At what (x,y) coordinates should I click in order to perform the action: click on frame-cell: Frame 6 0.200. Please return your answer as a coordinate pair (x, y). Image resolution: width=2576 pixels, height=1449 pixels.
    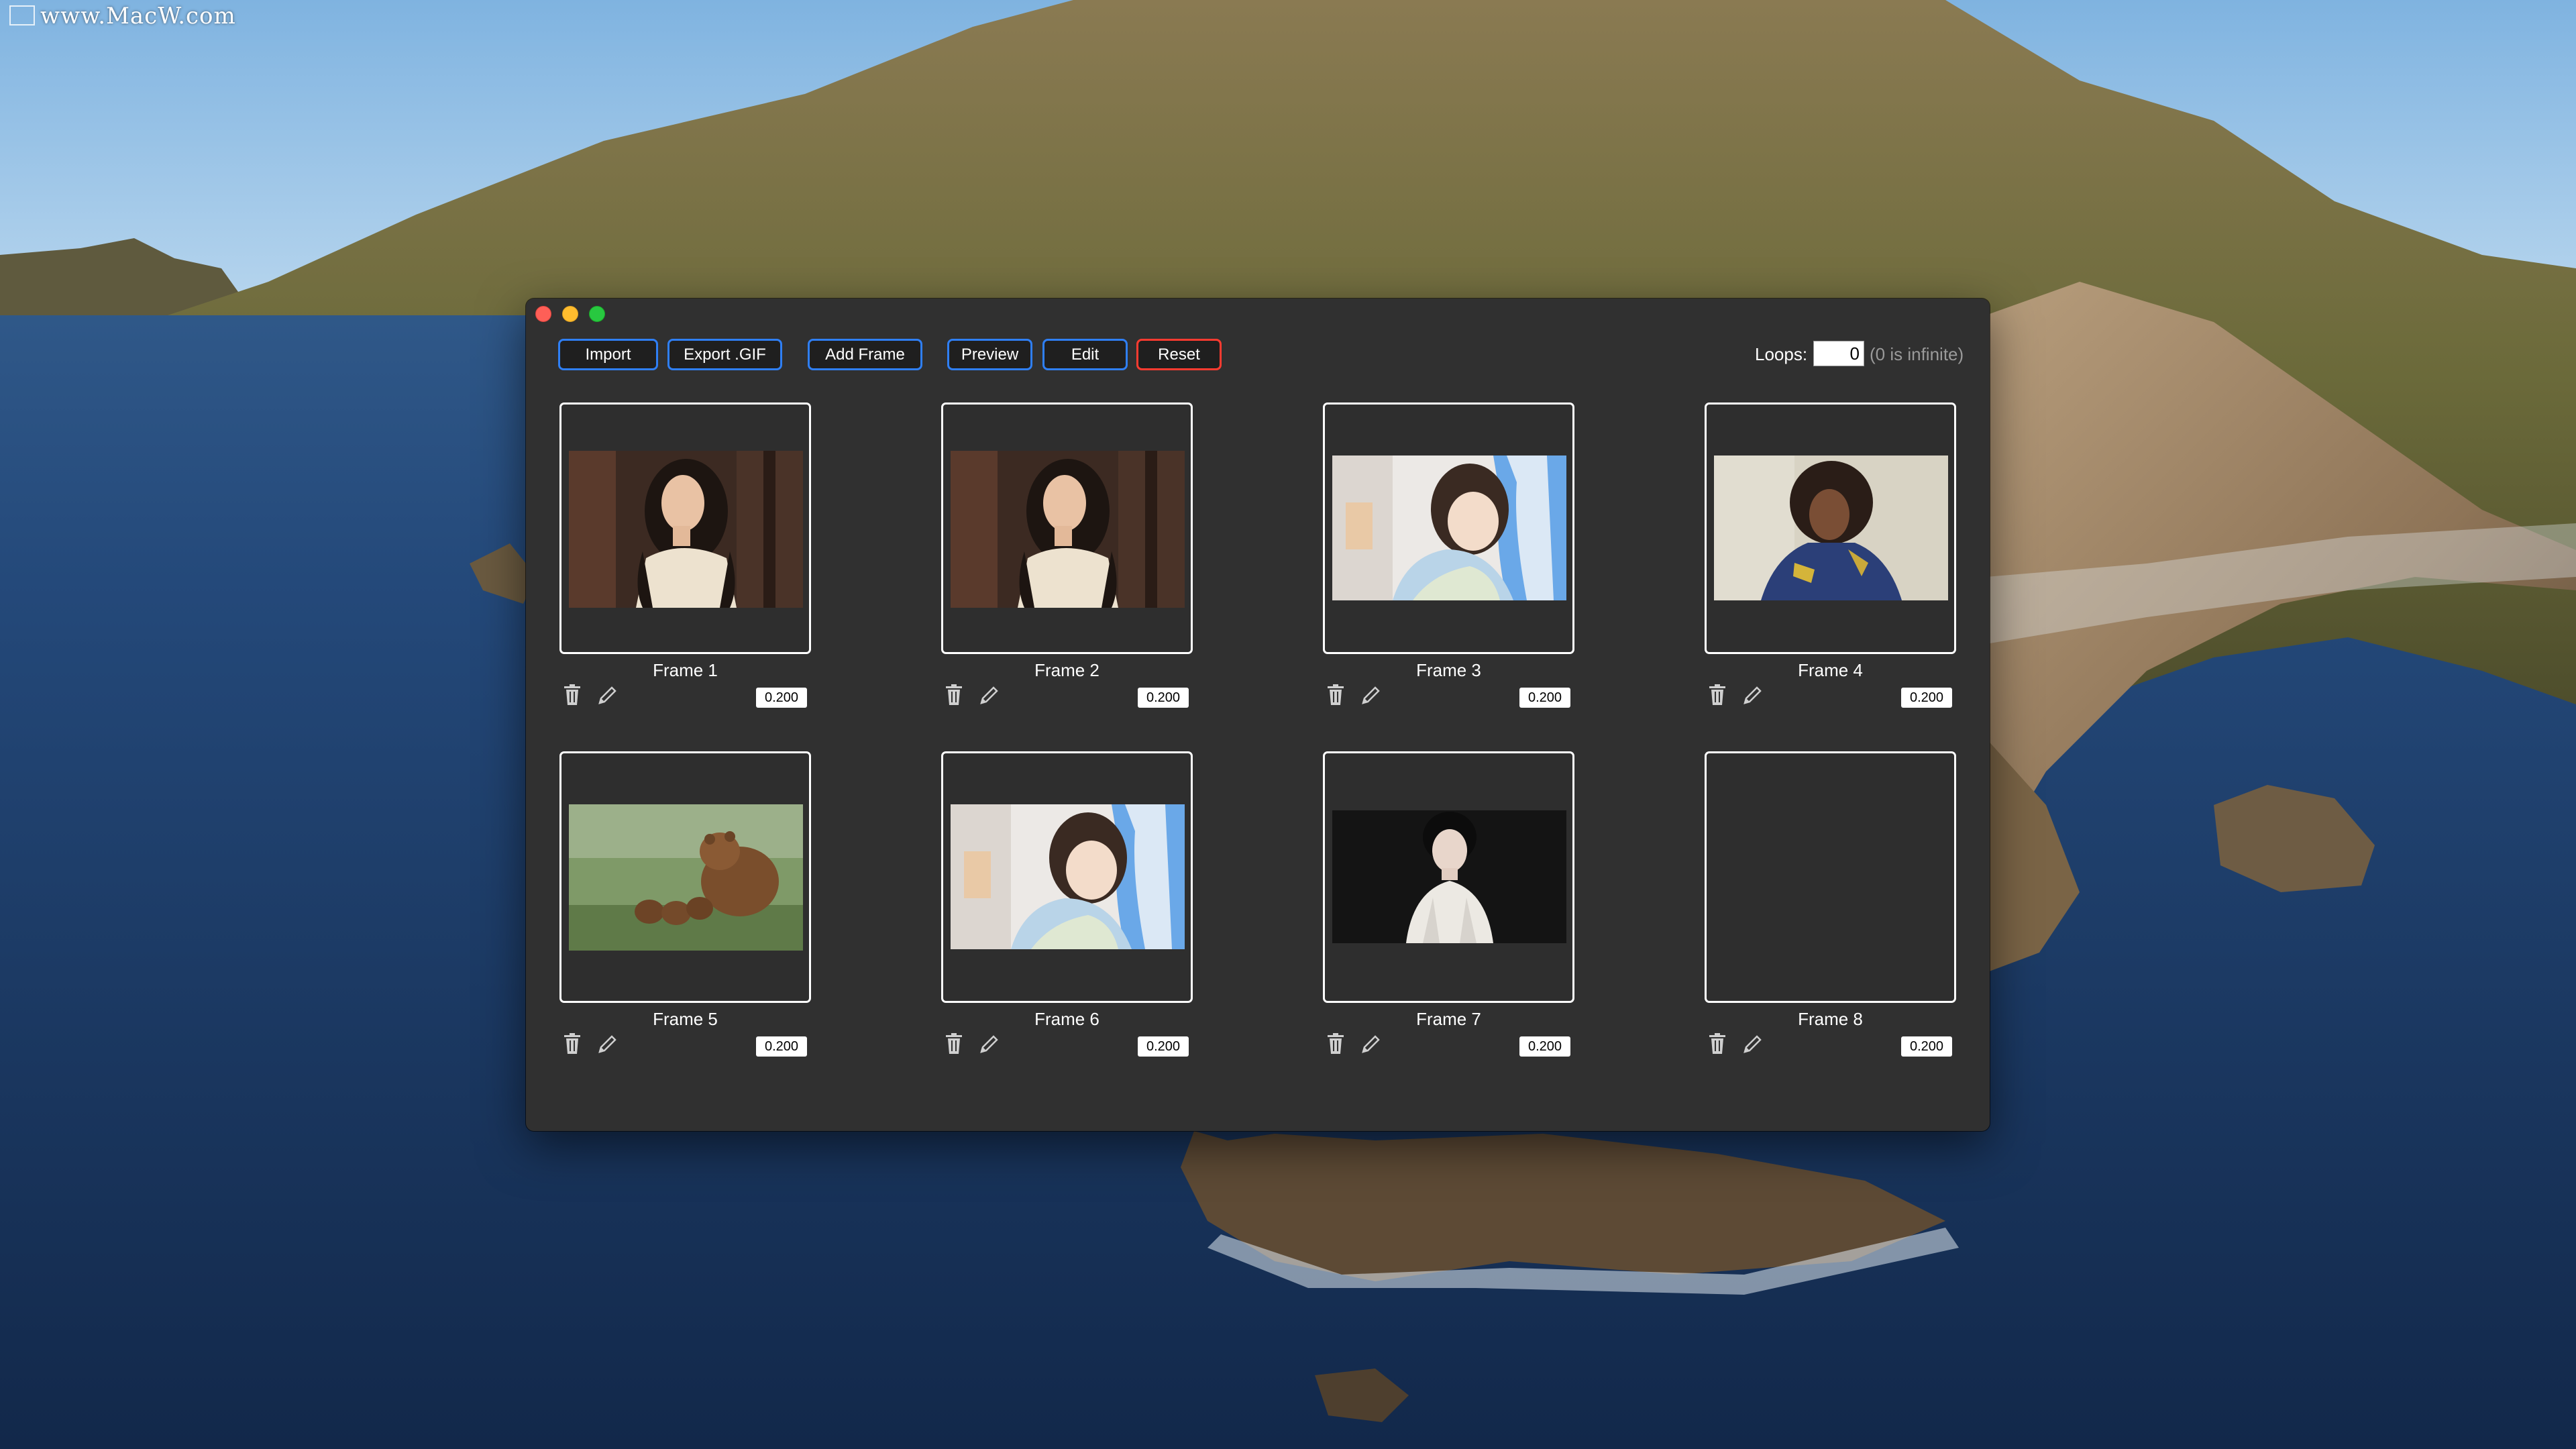
    Looking at the image, I should click on (1068, 912).